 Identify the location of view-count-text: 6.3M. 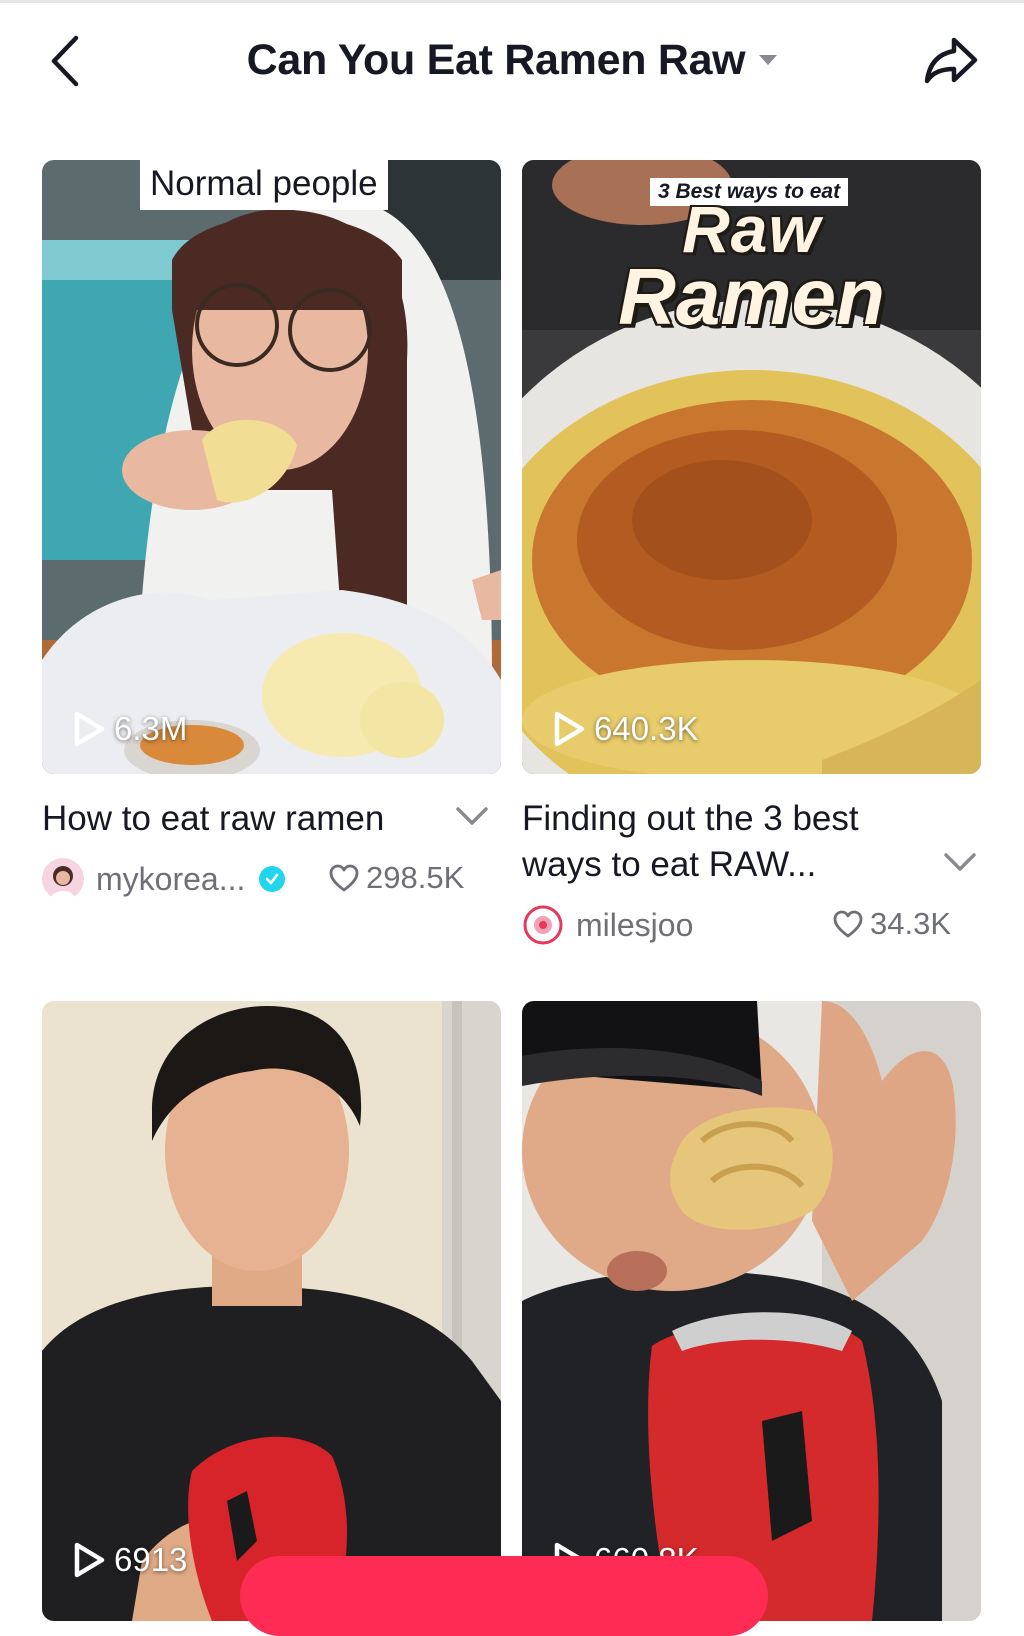
(151, 728).